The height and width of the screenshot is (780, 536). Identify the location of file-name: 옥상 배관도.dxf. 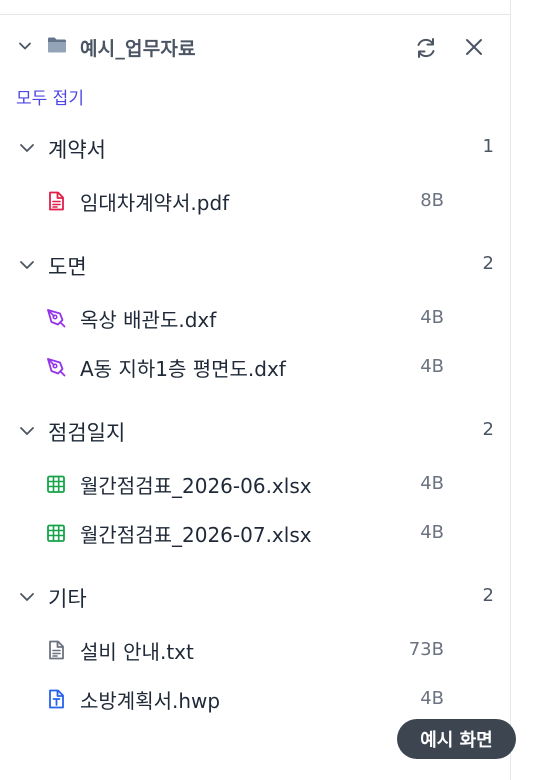
(148, 320).